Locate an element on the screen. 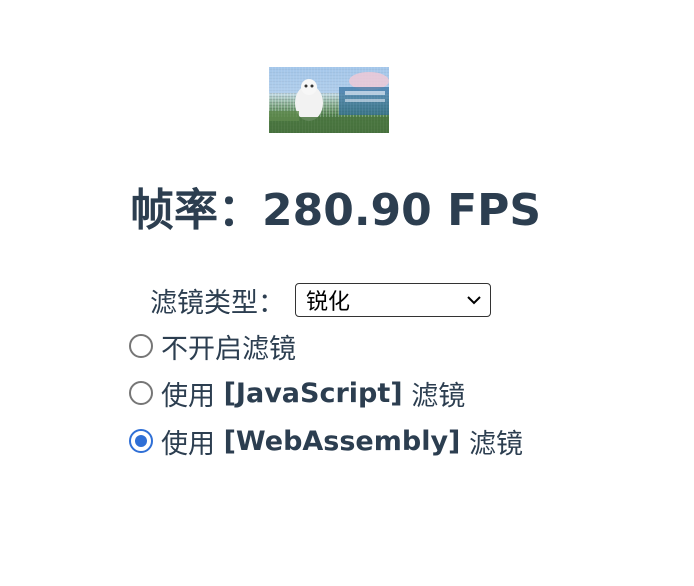 This screenshot has width=694, height=586. filter-type-row: 滤镜类型： 锐化 is located at coordinates (320, 300).